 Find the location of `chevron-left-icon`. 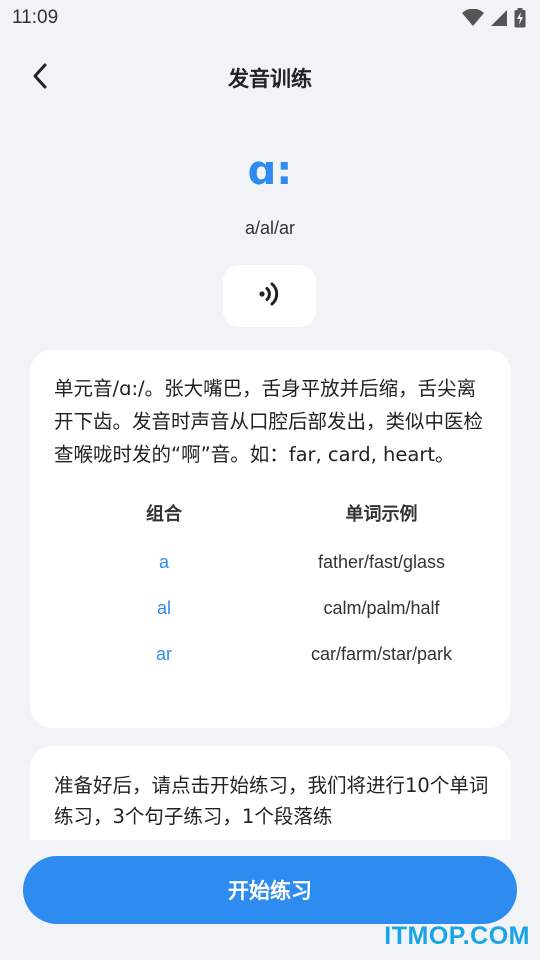

chevron-left-icon is located at coordinates (40, 78).